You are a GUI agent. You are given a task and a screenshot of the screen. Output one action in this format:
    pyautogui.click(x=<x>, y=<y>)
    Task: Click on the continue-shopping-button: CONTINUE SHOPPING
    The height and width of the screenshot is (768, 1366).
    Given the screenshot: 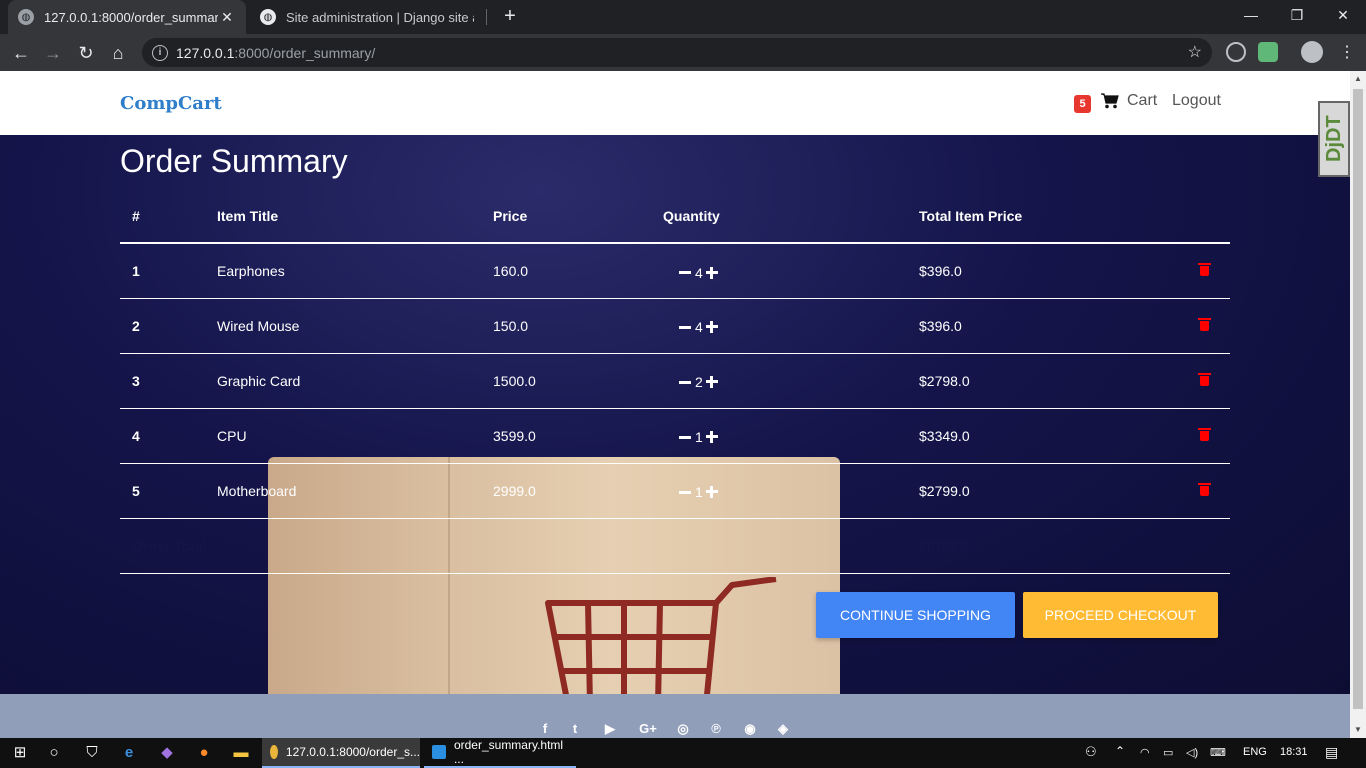 What is the action you would take?
    pyautogui.click(x=915, y=615)
    